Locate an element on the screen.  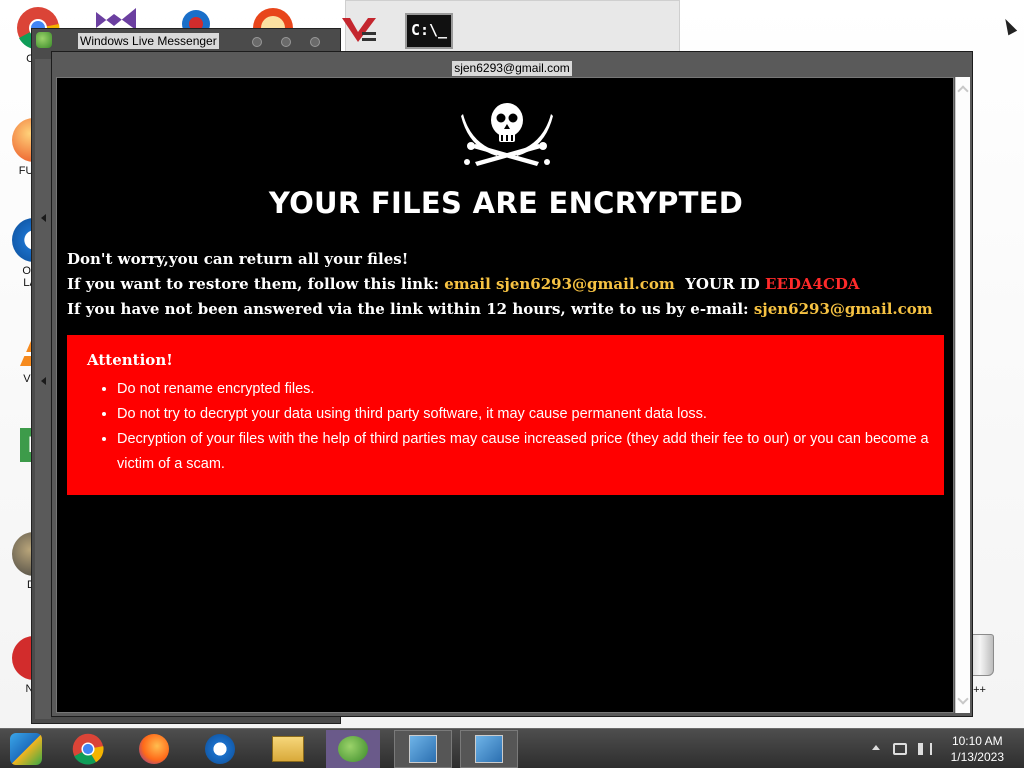
note-window-title-text: sjen6293@gmail.com is located at coordinates (512, 68).